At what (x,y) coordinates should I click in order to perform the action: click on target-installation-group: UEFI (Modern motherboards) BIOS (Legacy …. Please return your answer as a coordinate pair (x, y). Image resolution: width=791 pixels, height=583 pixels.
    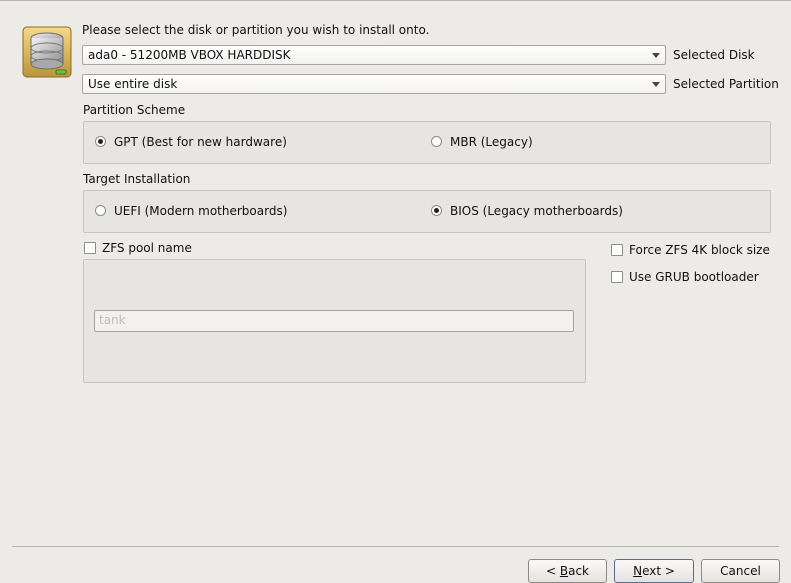
    Looking at the image, I should click on (427, 211).